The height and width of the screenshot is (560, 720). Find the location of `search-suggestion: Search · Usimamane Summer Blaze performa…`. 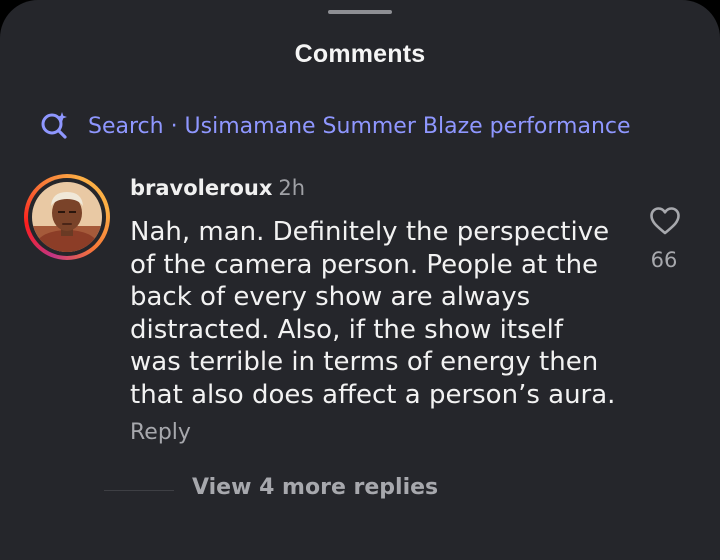

search-suggestion: Search · Usimamane Summer Blaze performa… is located at coordinates (335, 126).